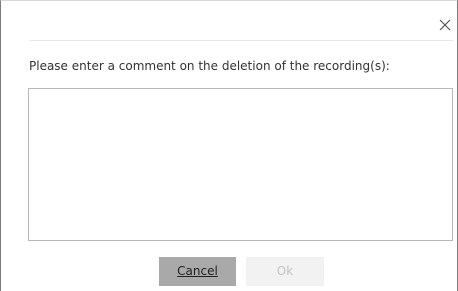  I want to click on ok-button: Ok, so click(285, 271).